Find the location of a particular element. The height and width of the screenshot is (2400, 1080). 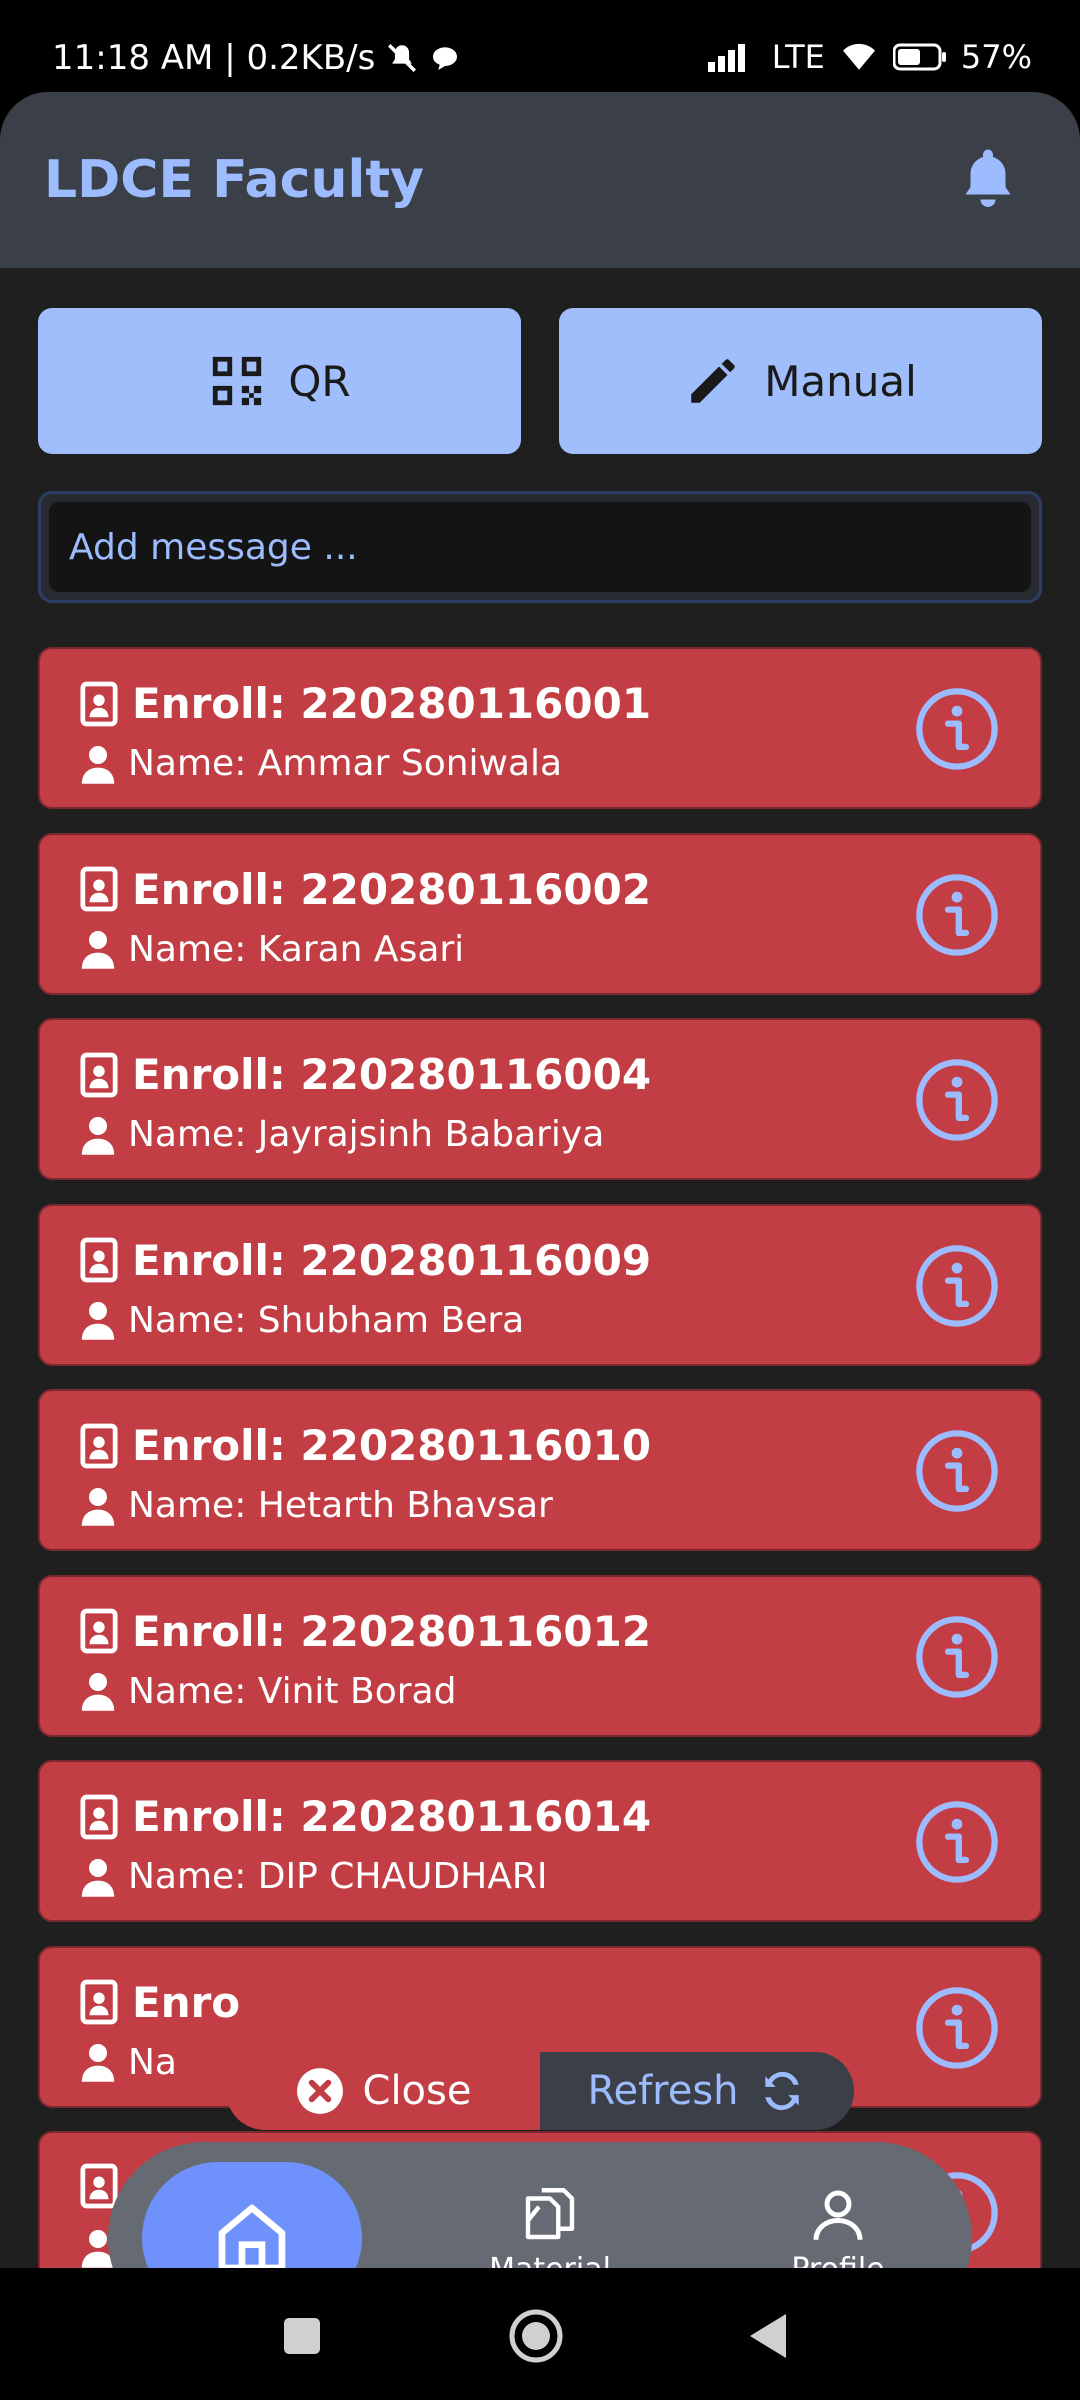

enroll-number: Enroll: 220280116014 is located at coordinates (392, 1816).